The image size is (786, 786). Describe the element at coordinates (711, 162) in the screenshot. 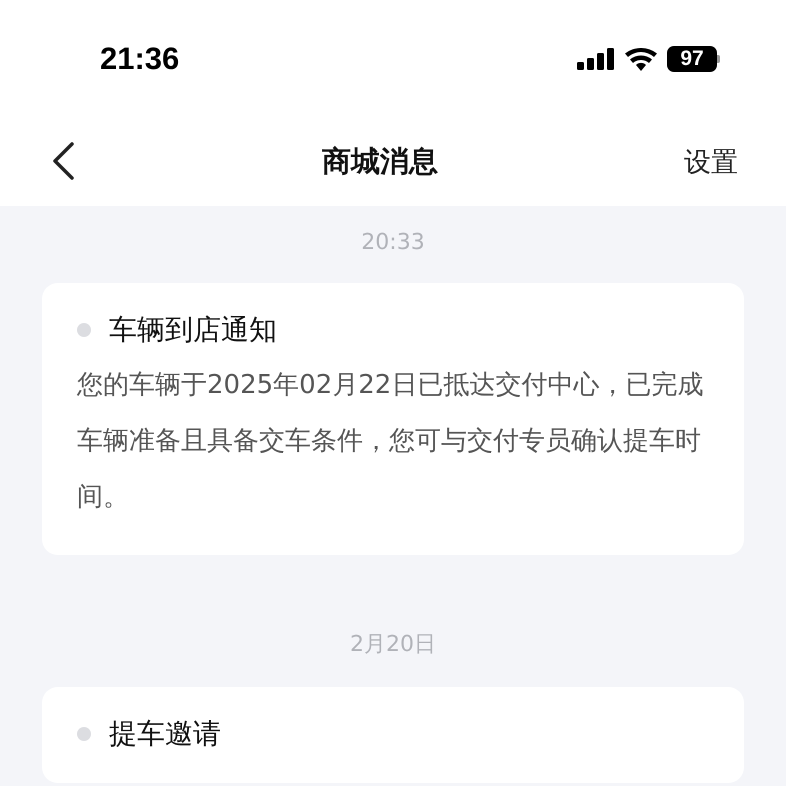

I see `settings-button: 设置` at that location.